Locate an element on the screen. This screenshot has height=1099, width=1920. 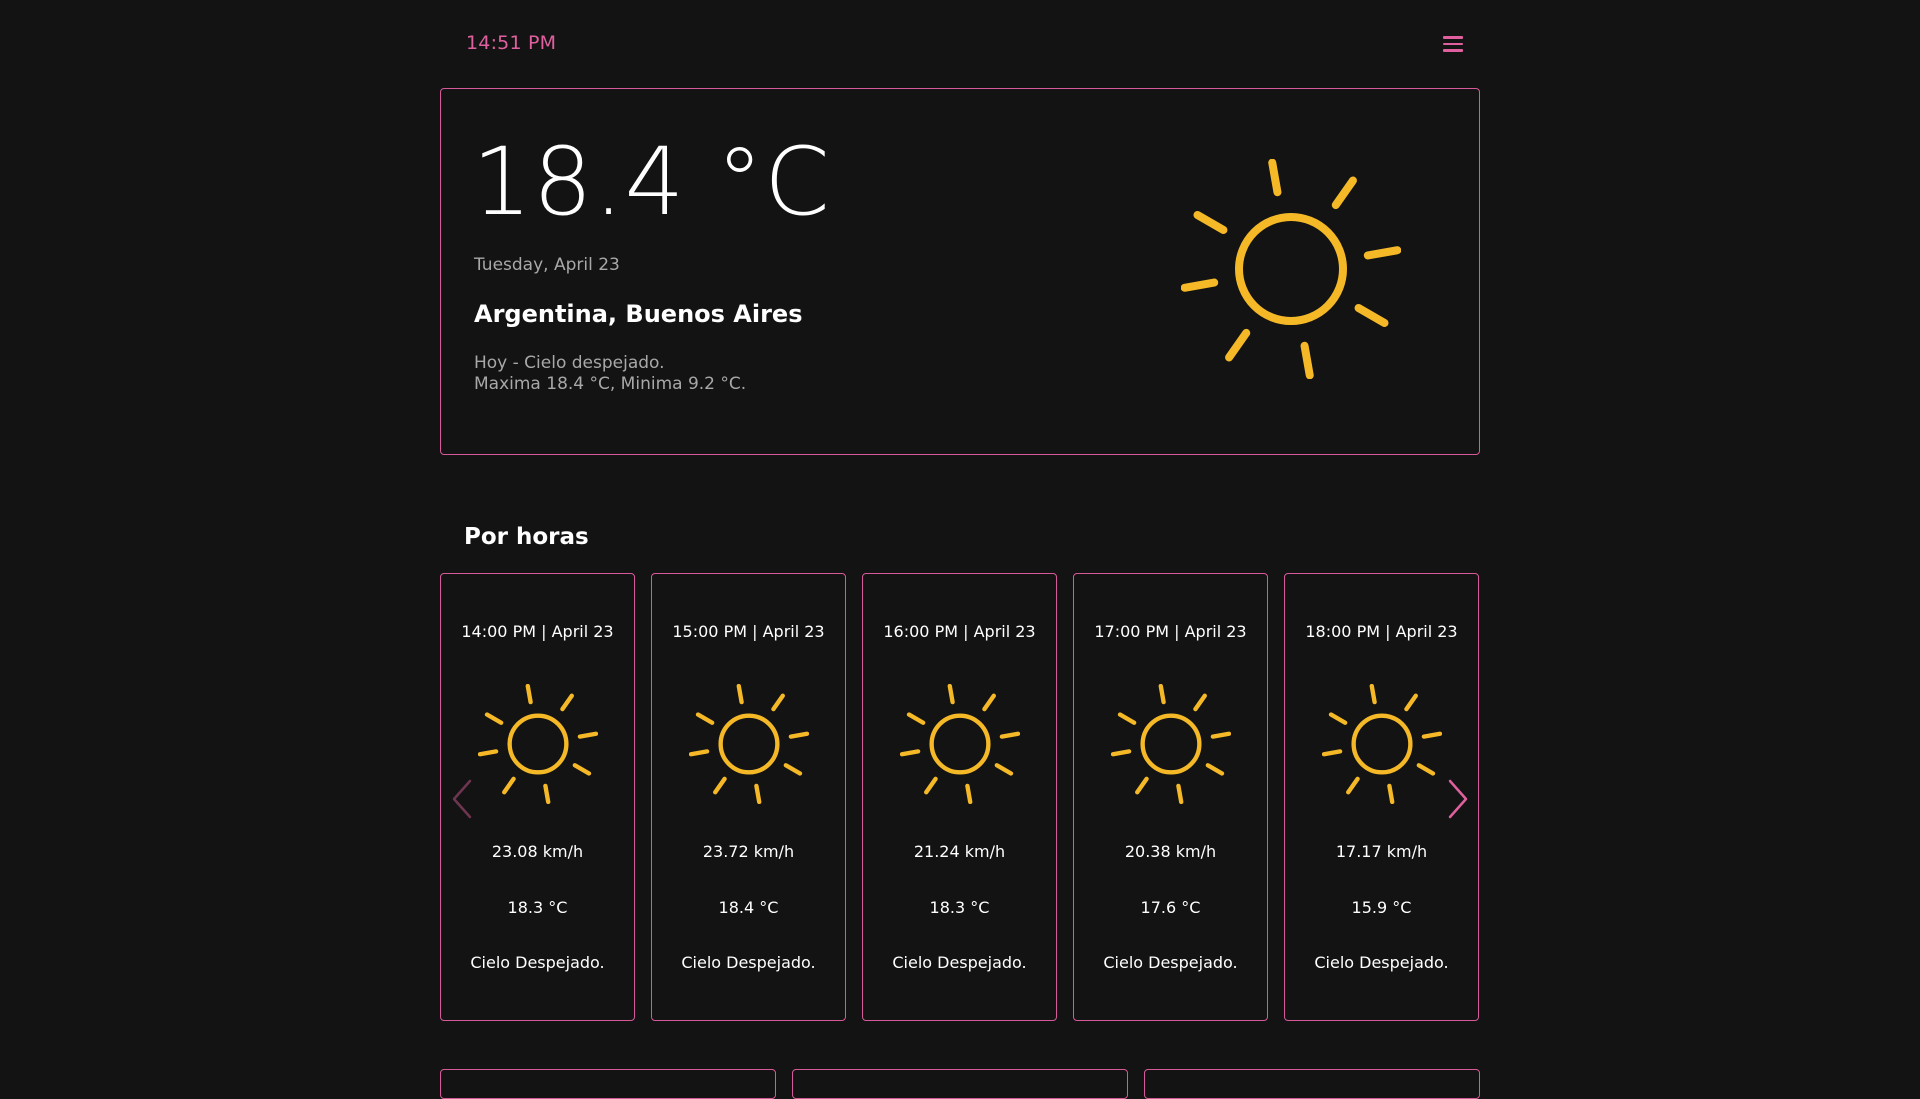
hourly-time: 15:00 PM | April 23 is located at coordinates (748, 631).